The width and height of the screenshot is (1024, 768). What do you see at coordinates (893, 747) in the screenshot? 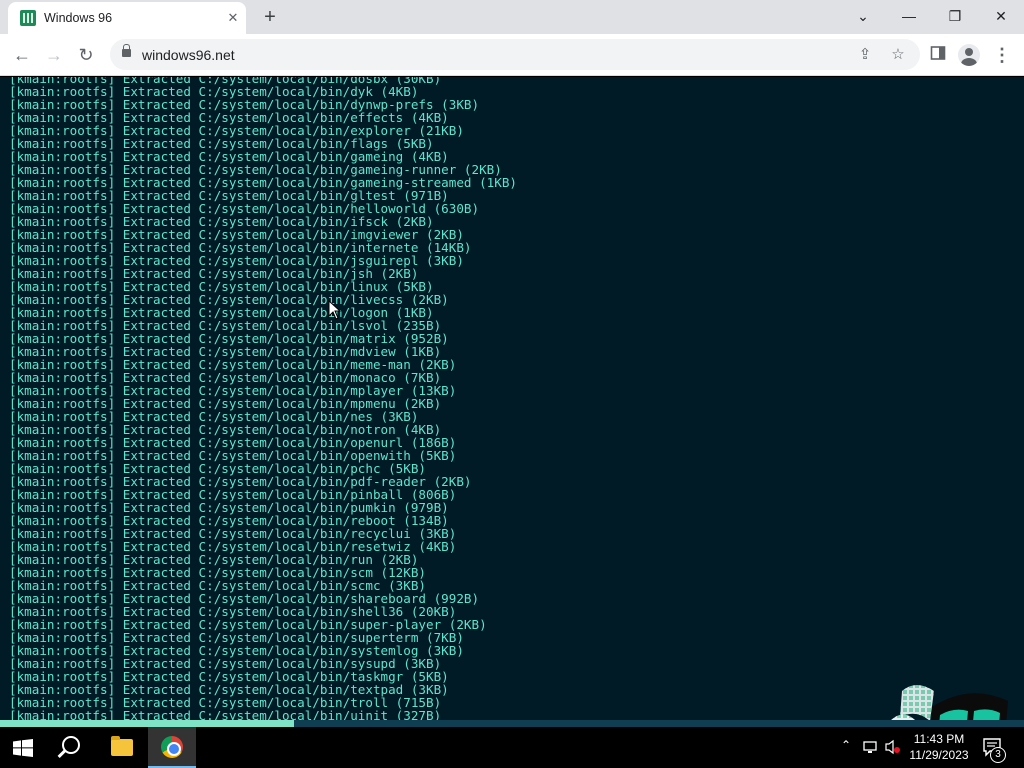
I see `volume-muted-icon` at bounding box center [893, 747].